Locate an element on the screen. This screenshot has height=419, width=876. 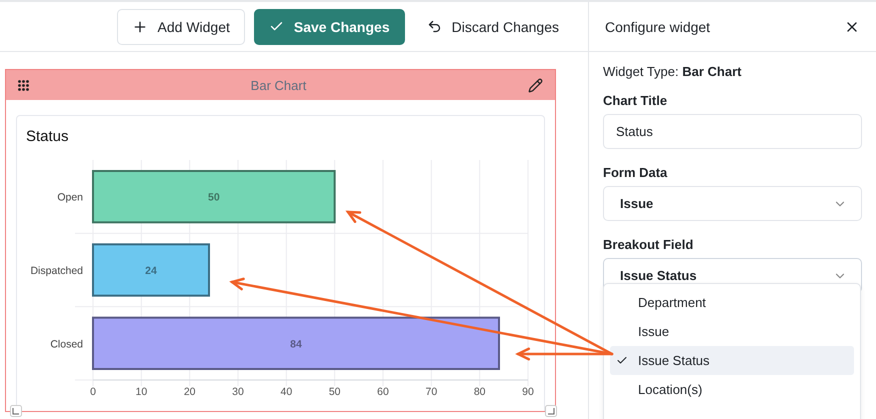
bar-label: Closed is located at coordinates (66, 344).